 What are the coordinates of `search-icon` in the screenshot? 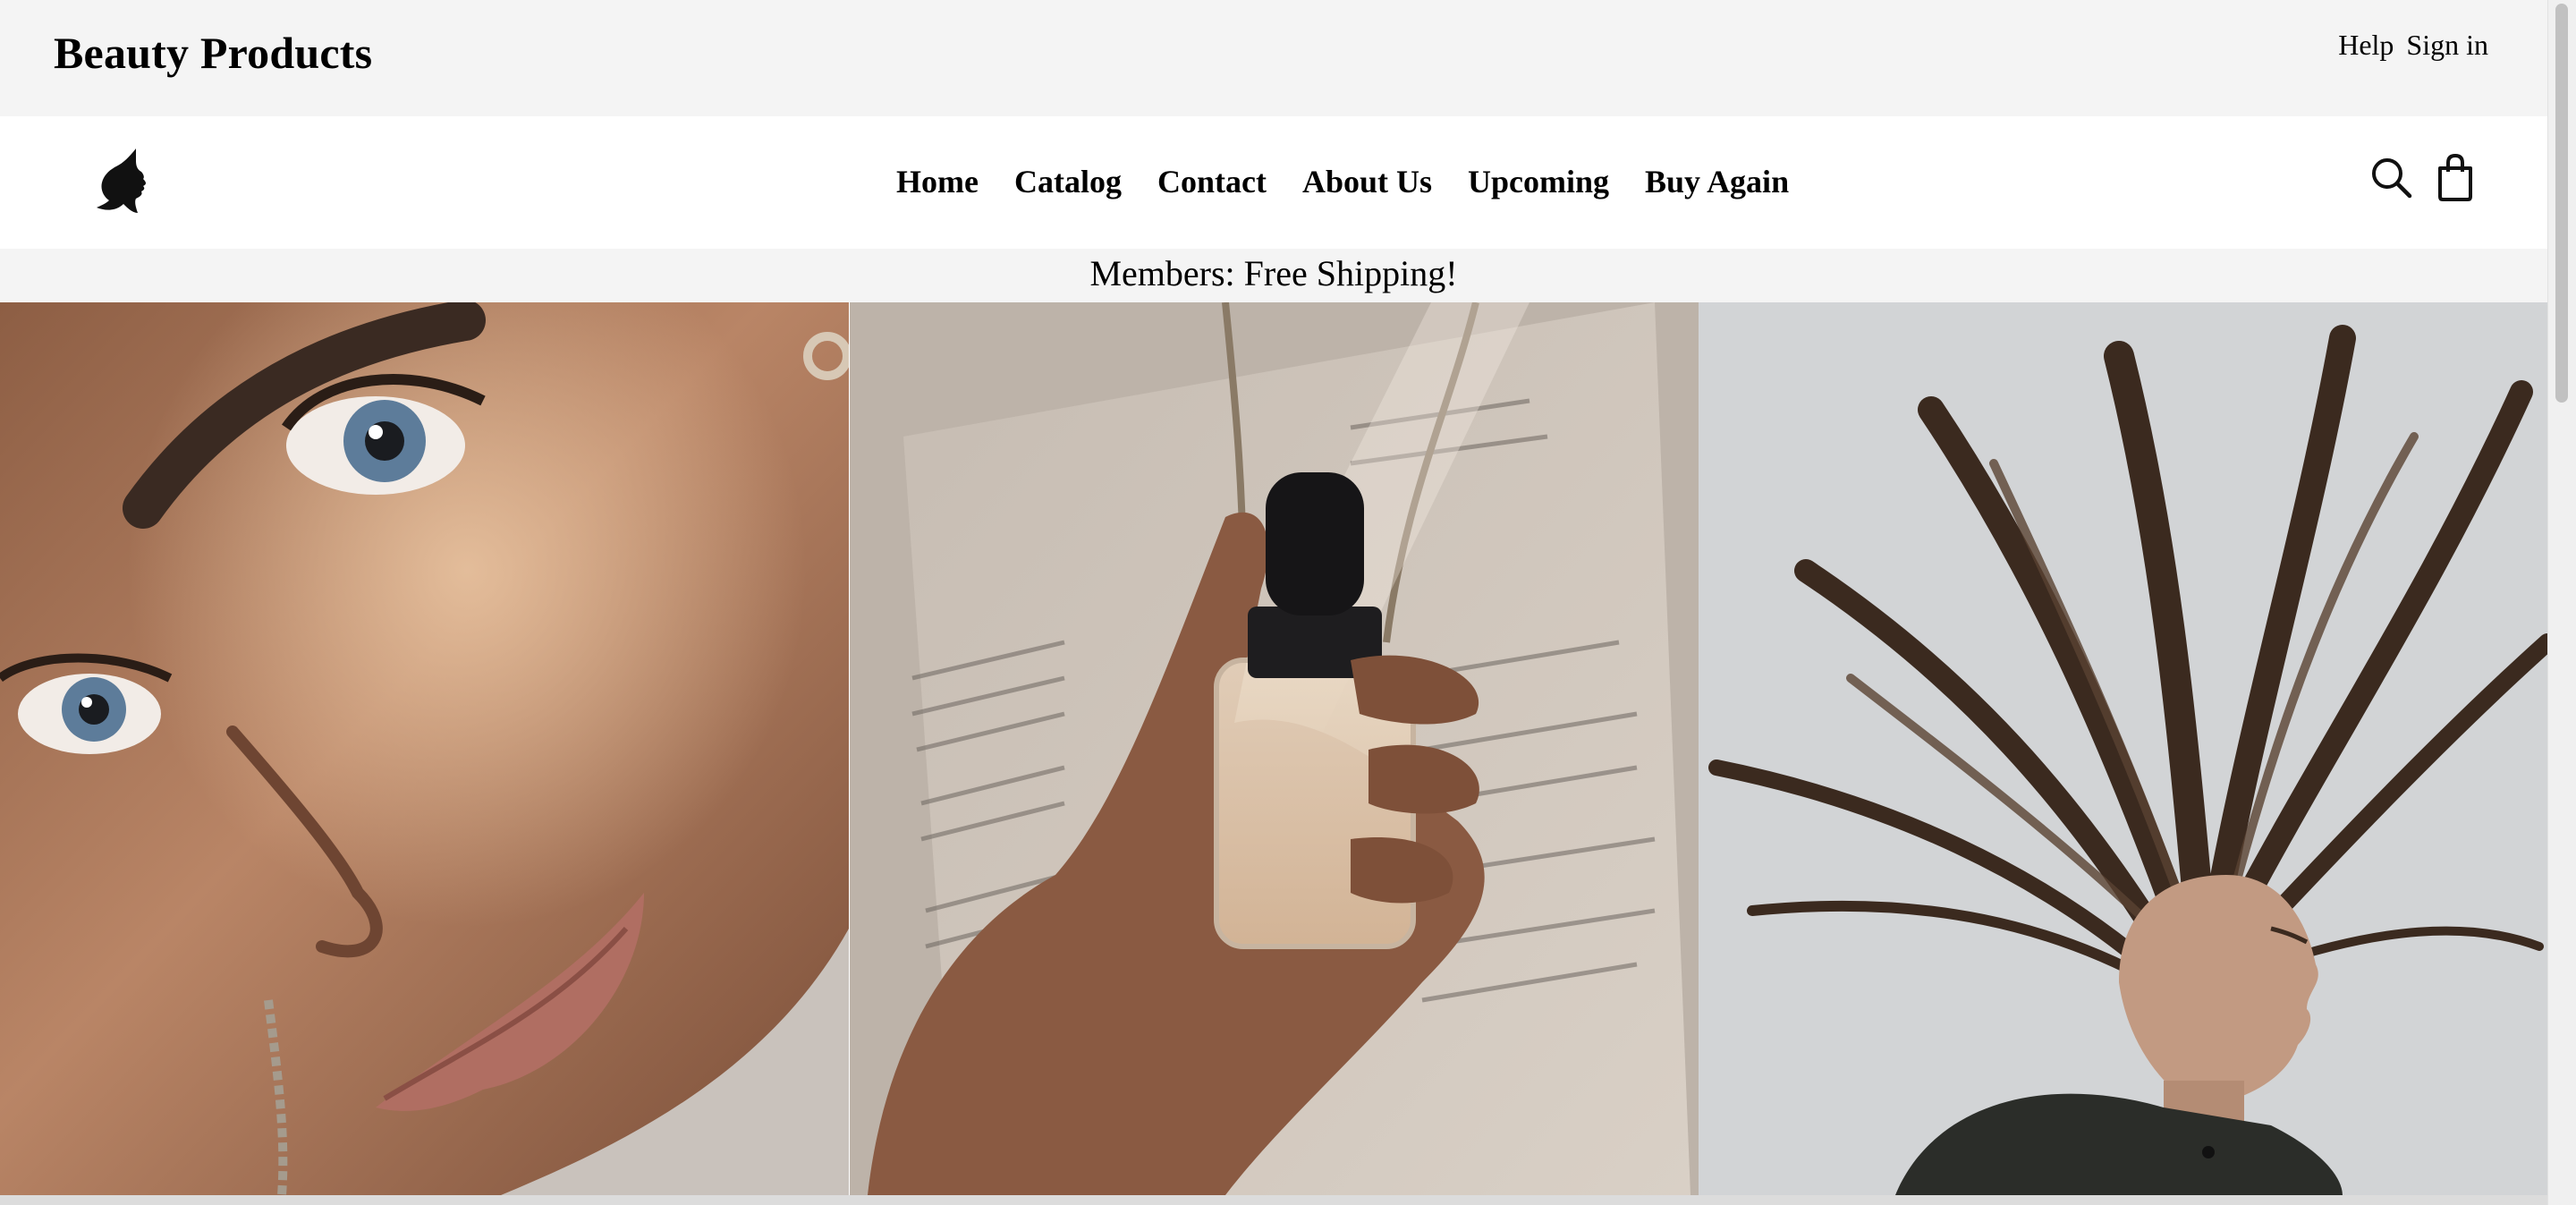 It's located at (2390, 177).